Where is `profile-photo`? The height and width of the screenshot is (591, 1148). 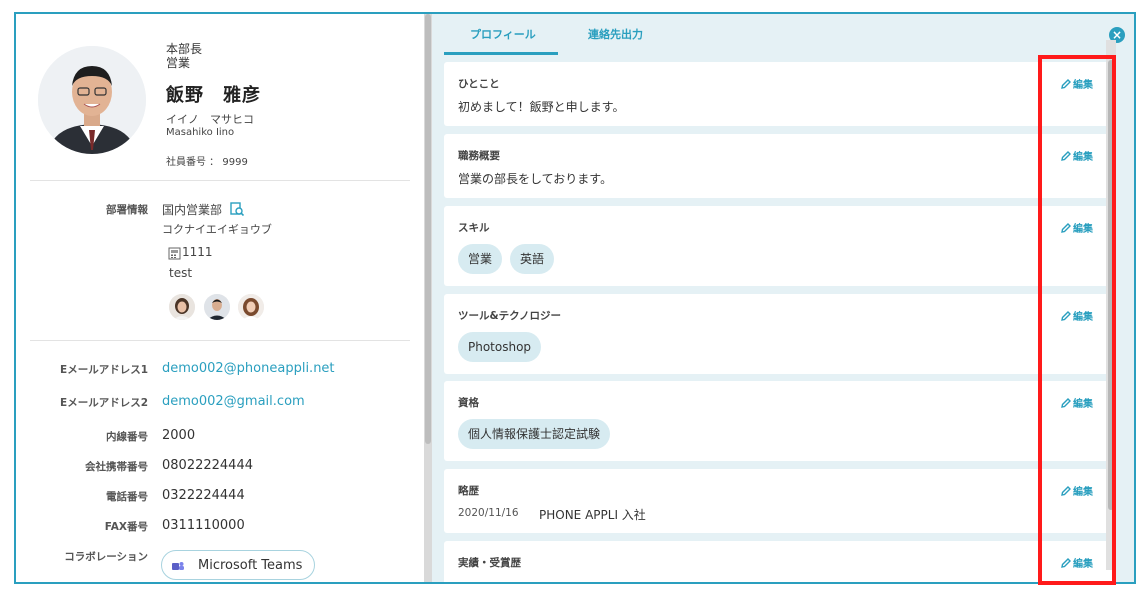 profile-photo is located at coordinates (92, 100).